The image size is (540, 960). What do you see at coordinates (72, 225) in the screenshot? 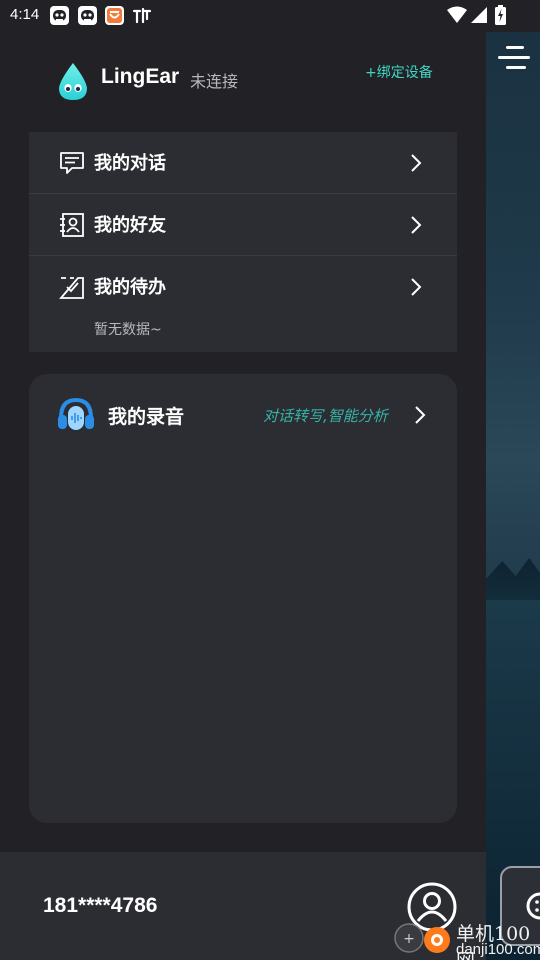
I see `contacts-icon` at bounding box center [72, 225].